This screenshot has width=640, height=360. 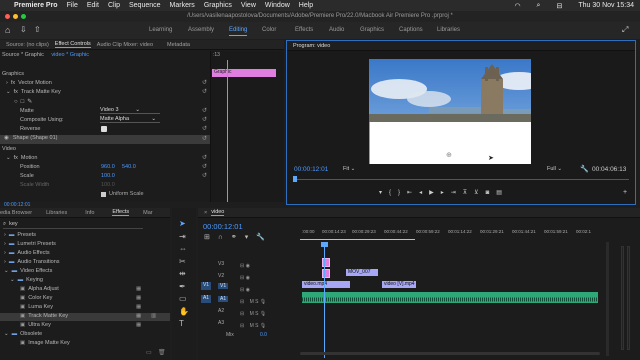 I want to click on menu-graphics: Graphics, so click(x=218, y=5).